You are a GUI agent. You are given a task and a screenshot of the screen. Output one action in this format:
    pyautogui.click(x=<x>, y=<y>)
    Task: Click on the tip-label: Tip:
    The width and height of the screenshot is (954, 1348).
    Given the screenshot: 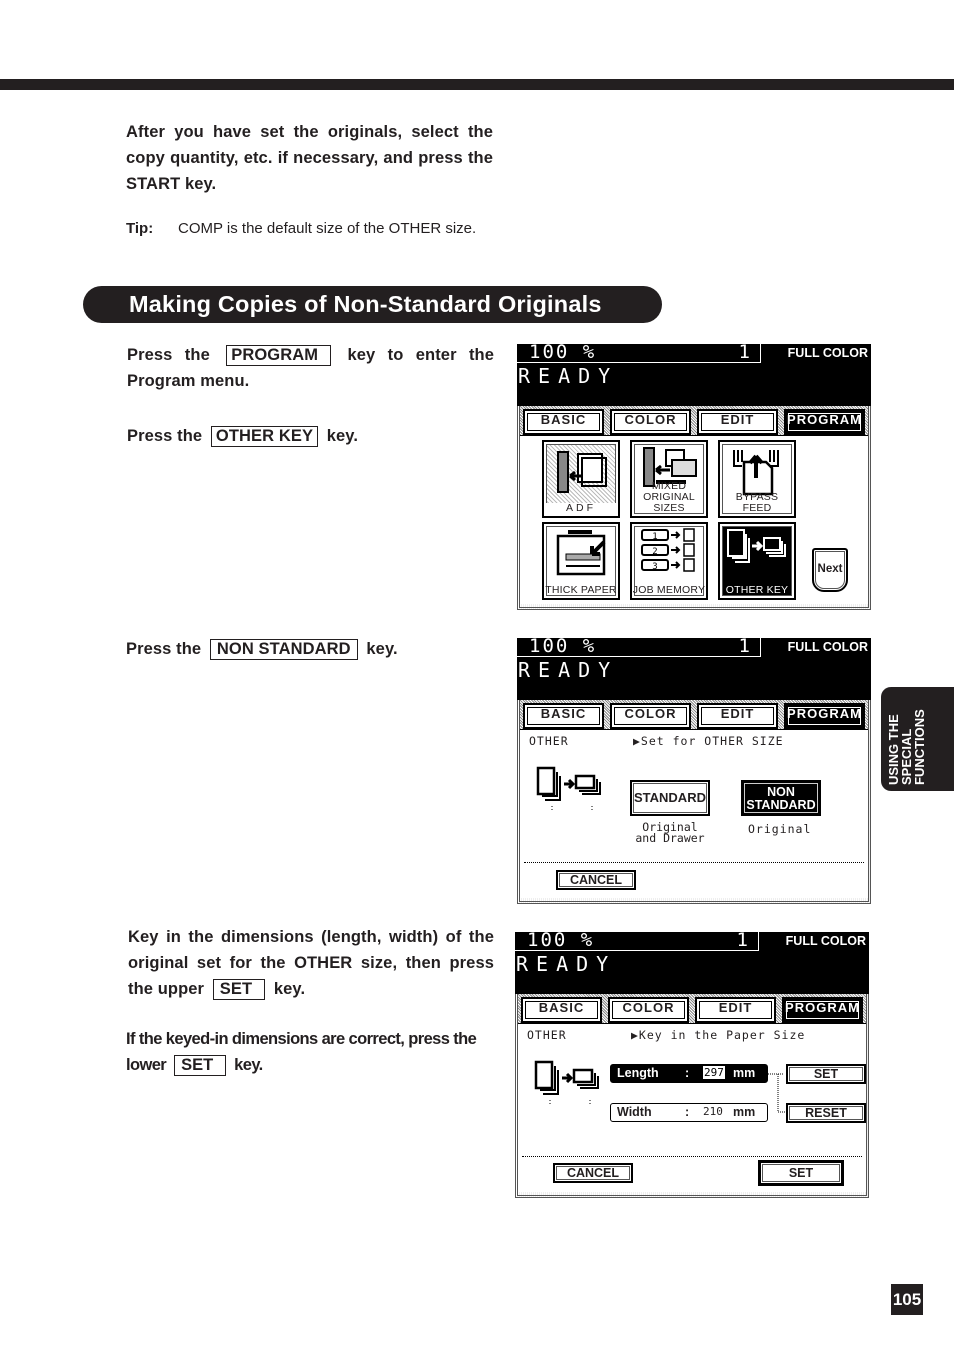 What is the action you would take?
    pyautogui.click(x=140, y=228)
    